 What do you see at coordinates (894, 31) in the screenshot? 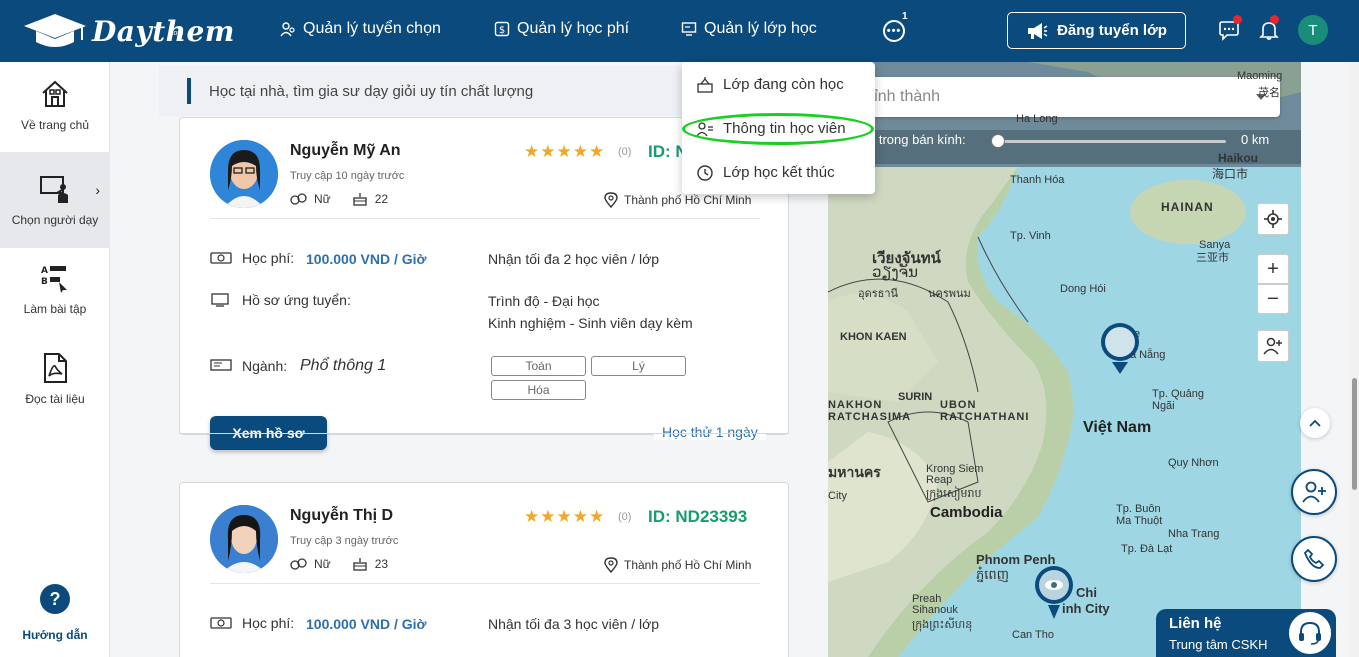
I see `more-menu-button: •••` at bounding box center [894, 31].